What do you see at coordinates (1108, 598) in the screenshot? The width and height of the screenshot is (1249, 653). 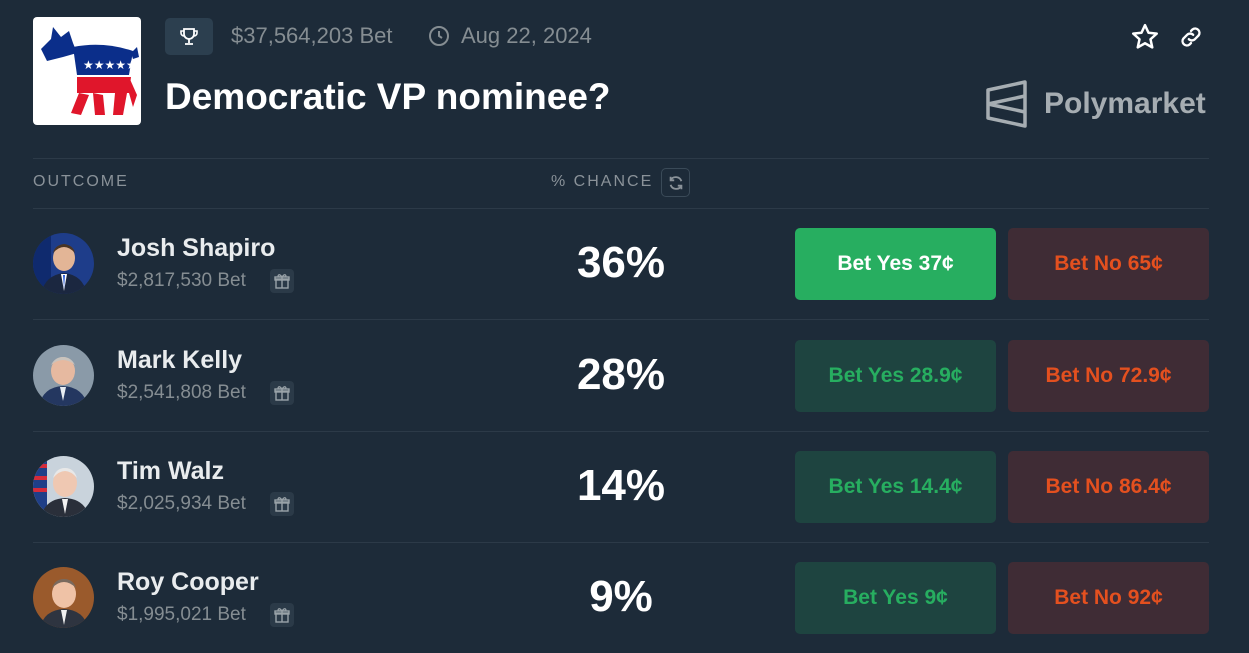 I see `bet-no-button: Bet No 92¢` at bounding box center [1108, 598].